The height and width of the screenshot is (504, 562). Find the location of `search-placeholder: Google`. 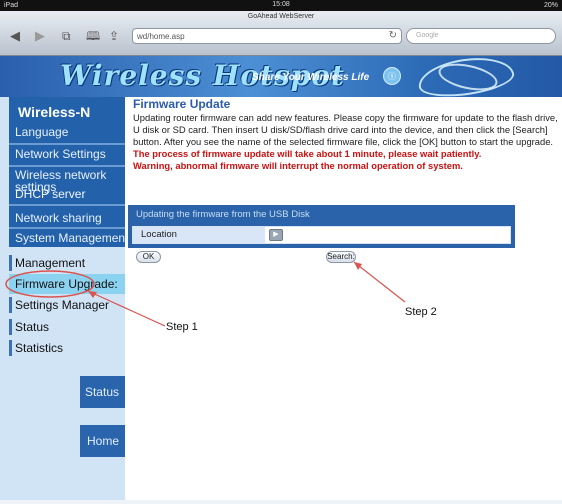

search-placeholder: Google is located at coordinates (427, 35).